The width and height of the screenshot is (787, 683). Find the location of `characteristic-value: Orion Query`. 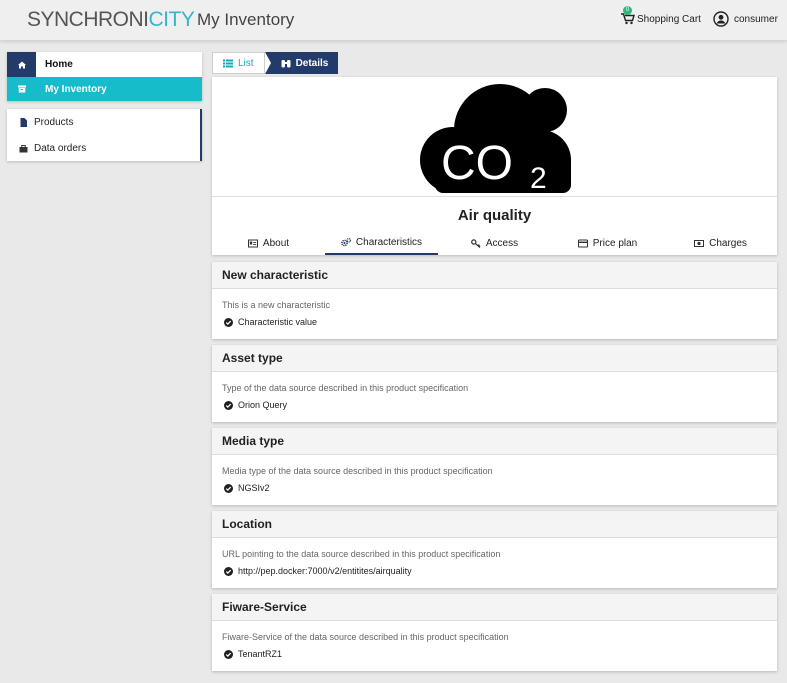

characteristic-value: Orion Query is located at coordinates (255, 405).